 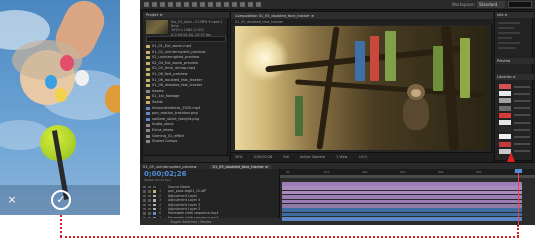 What do you see at coordinates (518, 171) in the screenshot?
I see `playhead-handle` at bounding box center [518, 171].